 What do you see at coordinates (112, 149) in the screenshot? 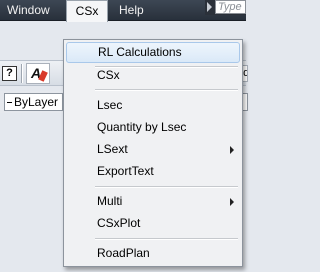
I see `menu-item-label: LSext` at bounding box center [112, 149].